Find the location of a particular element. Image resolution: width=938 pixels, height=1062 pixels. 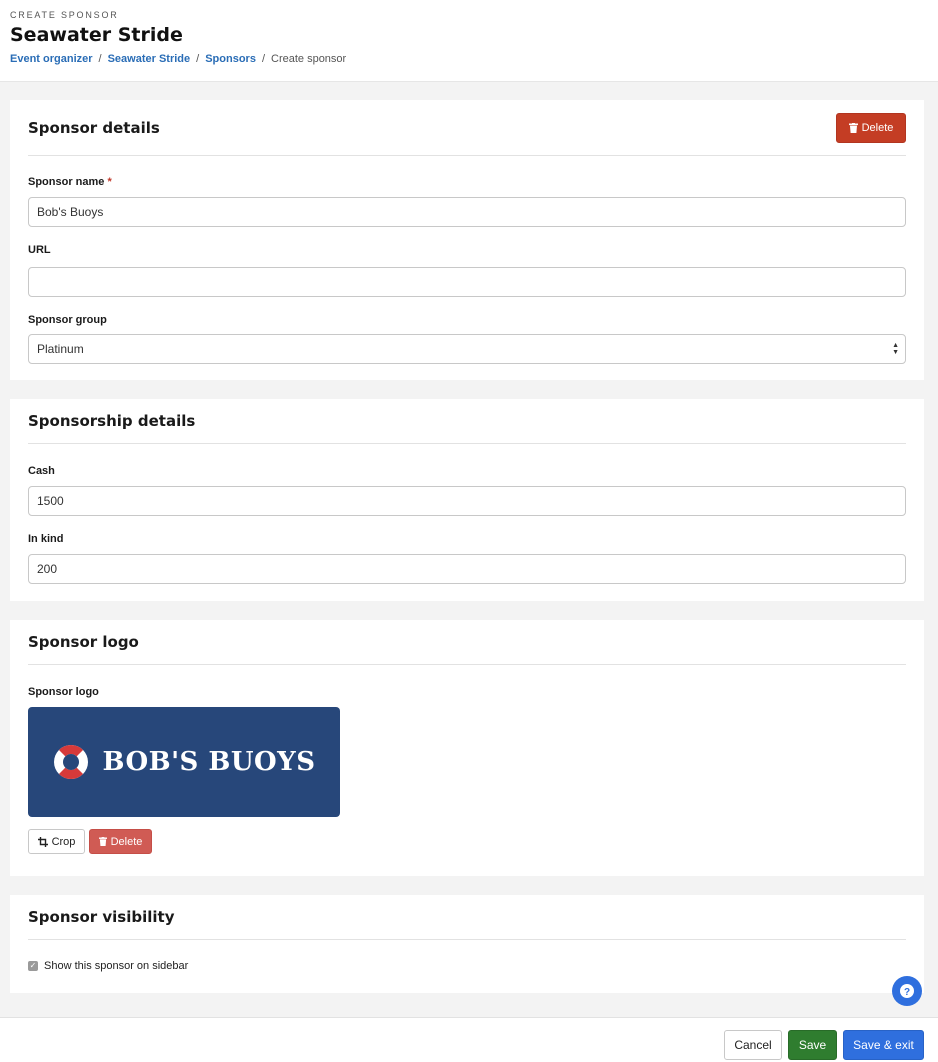

delete-sponsor-button: Delete is located at coordinates (871, 127).